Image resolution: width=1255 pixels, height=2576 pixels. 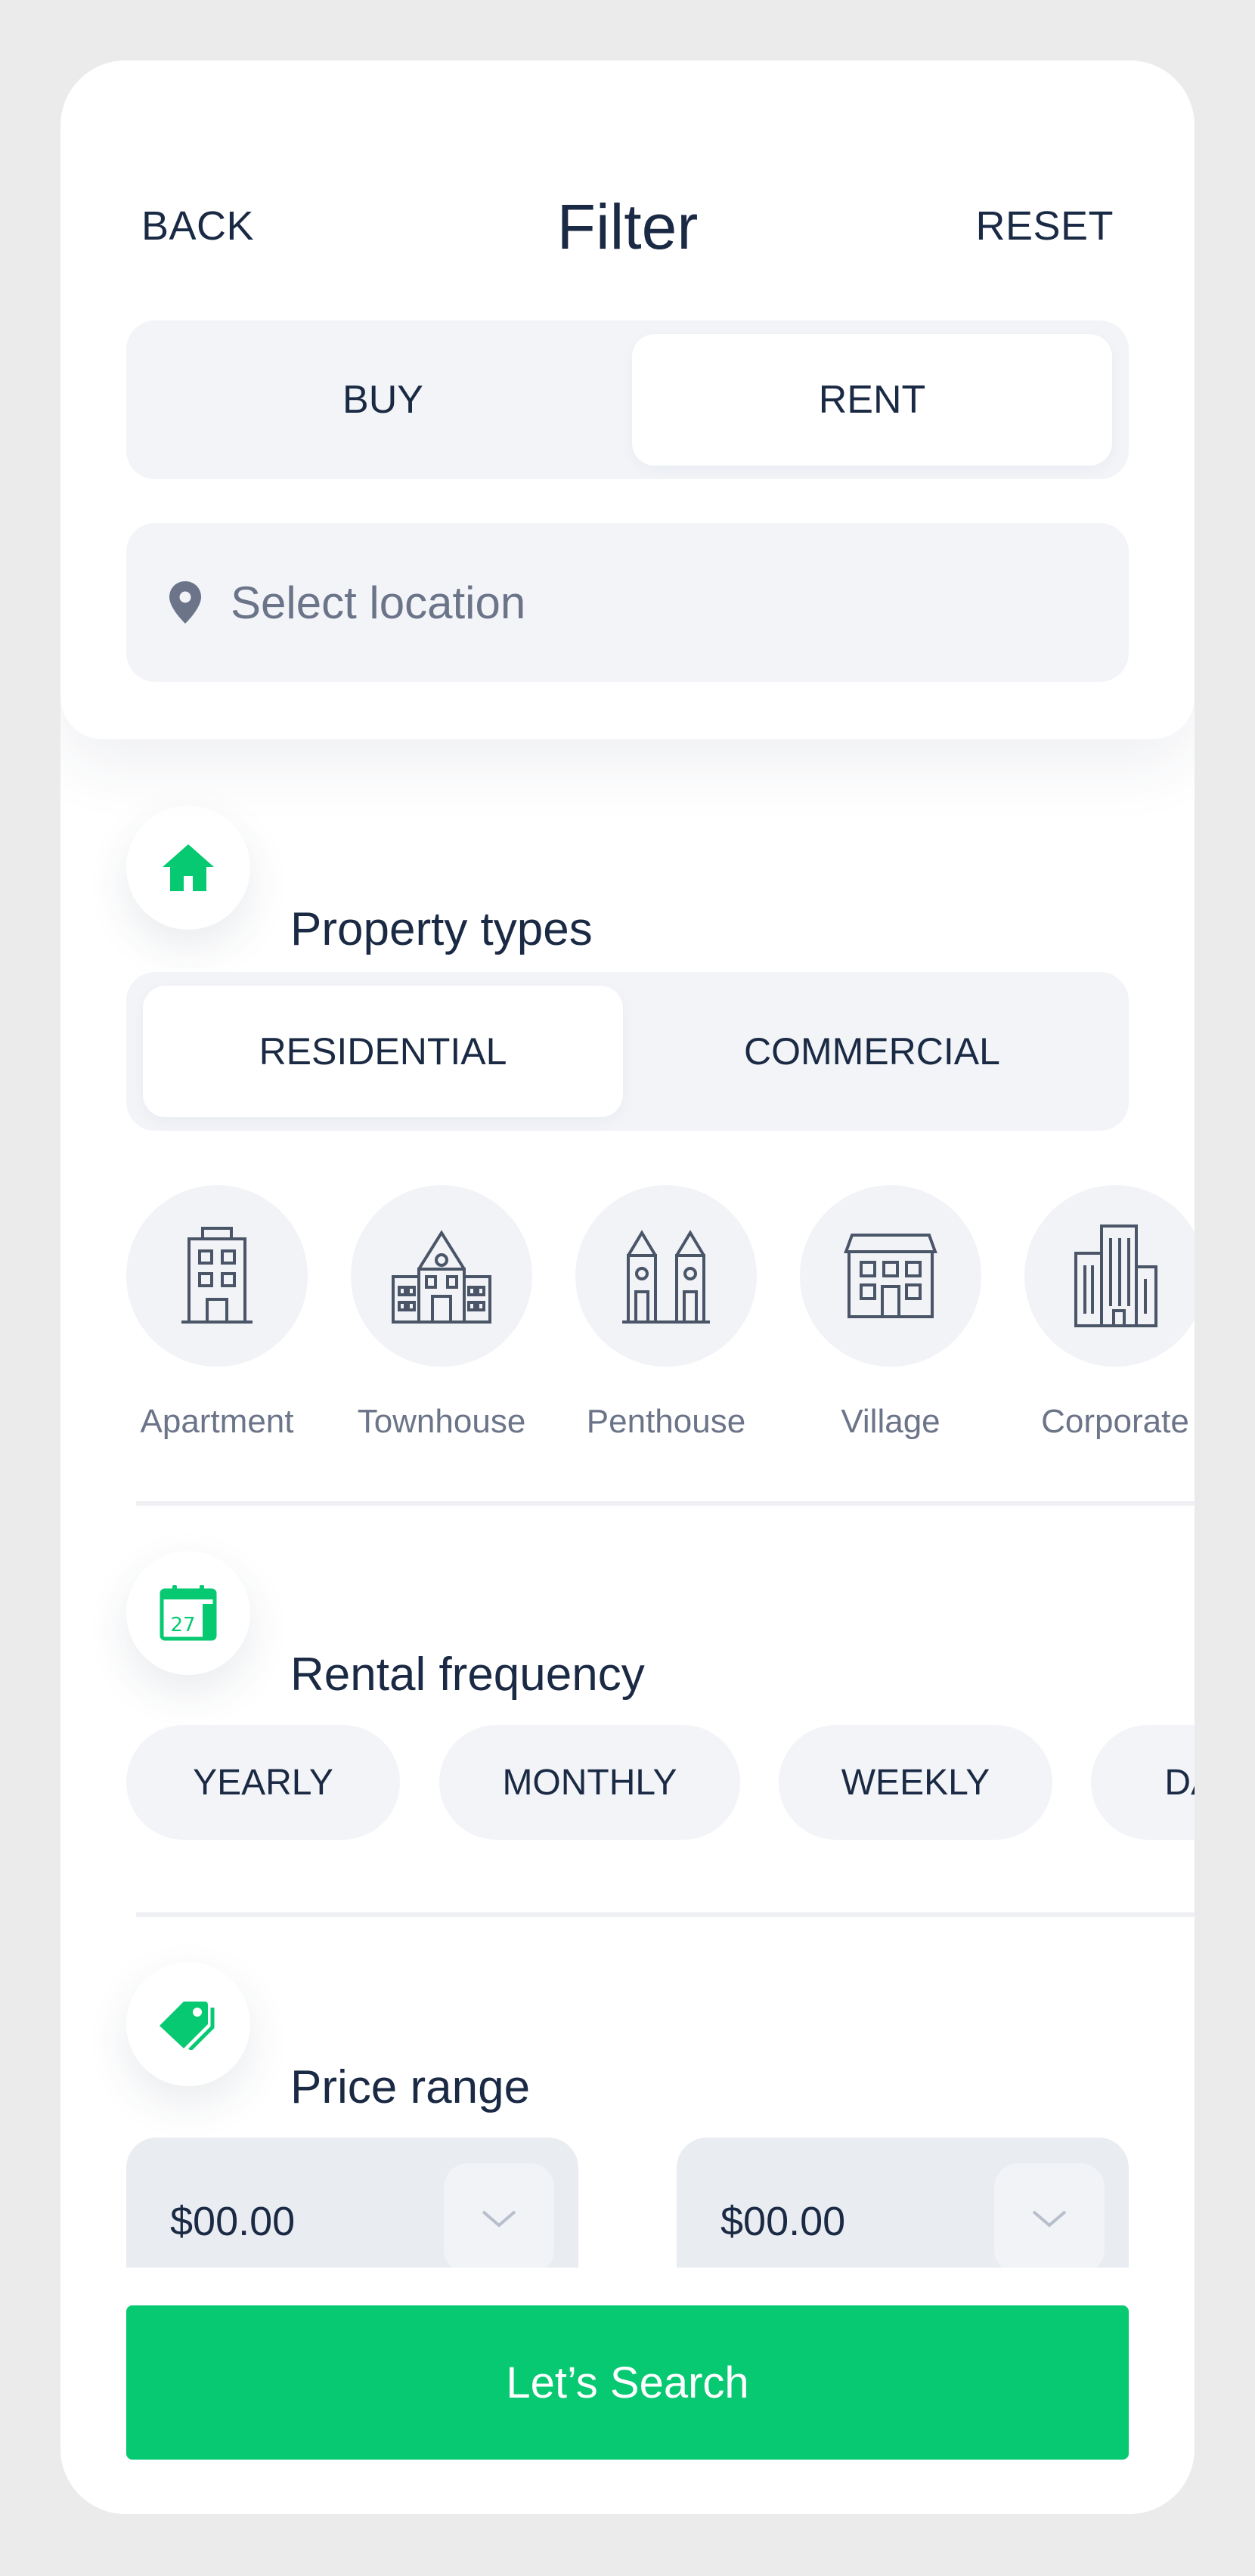 What do you see at coordinates (188, 2024) in the screenshot?
I see `price-tag-icon` at bounding box center [188, 2024].